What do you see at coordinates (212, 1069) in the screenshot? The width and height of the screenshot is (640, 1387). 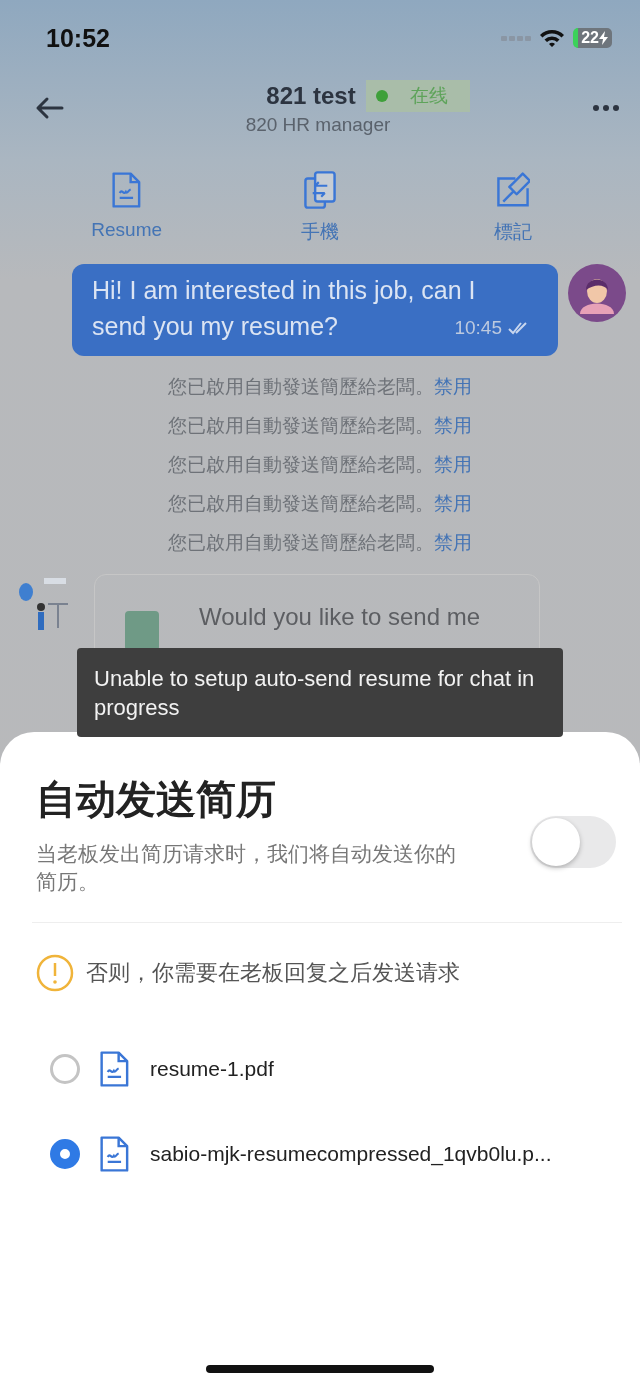 I see `file-name: resume-1.pdf` at bounding box center [212, 1069].